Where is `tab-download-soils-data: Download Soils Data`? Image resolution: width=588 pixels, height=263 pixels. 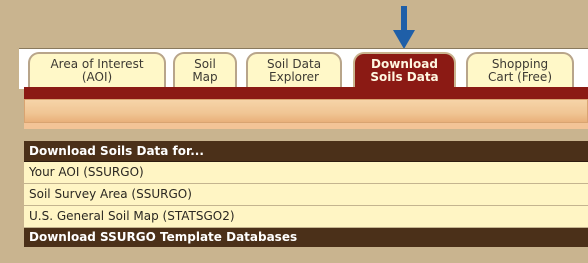 tab-download-soils-data: Download Soils Data is located at coordinates (404, 69).